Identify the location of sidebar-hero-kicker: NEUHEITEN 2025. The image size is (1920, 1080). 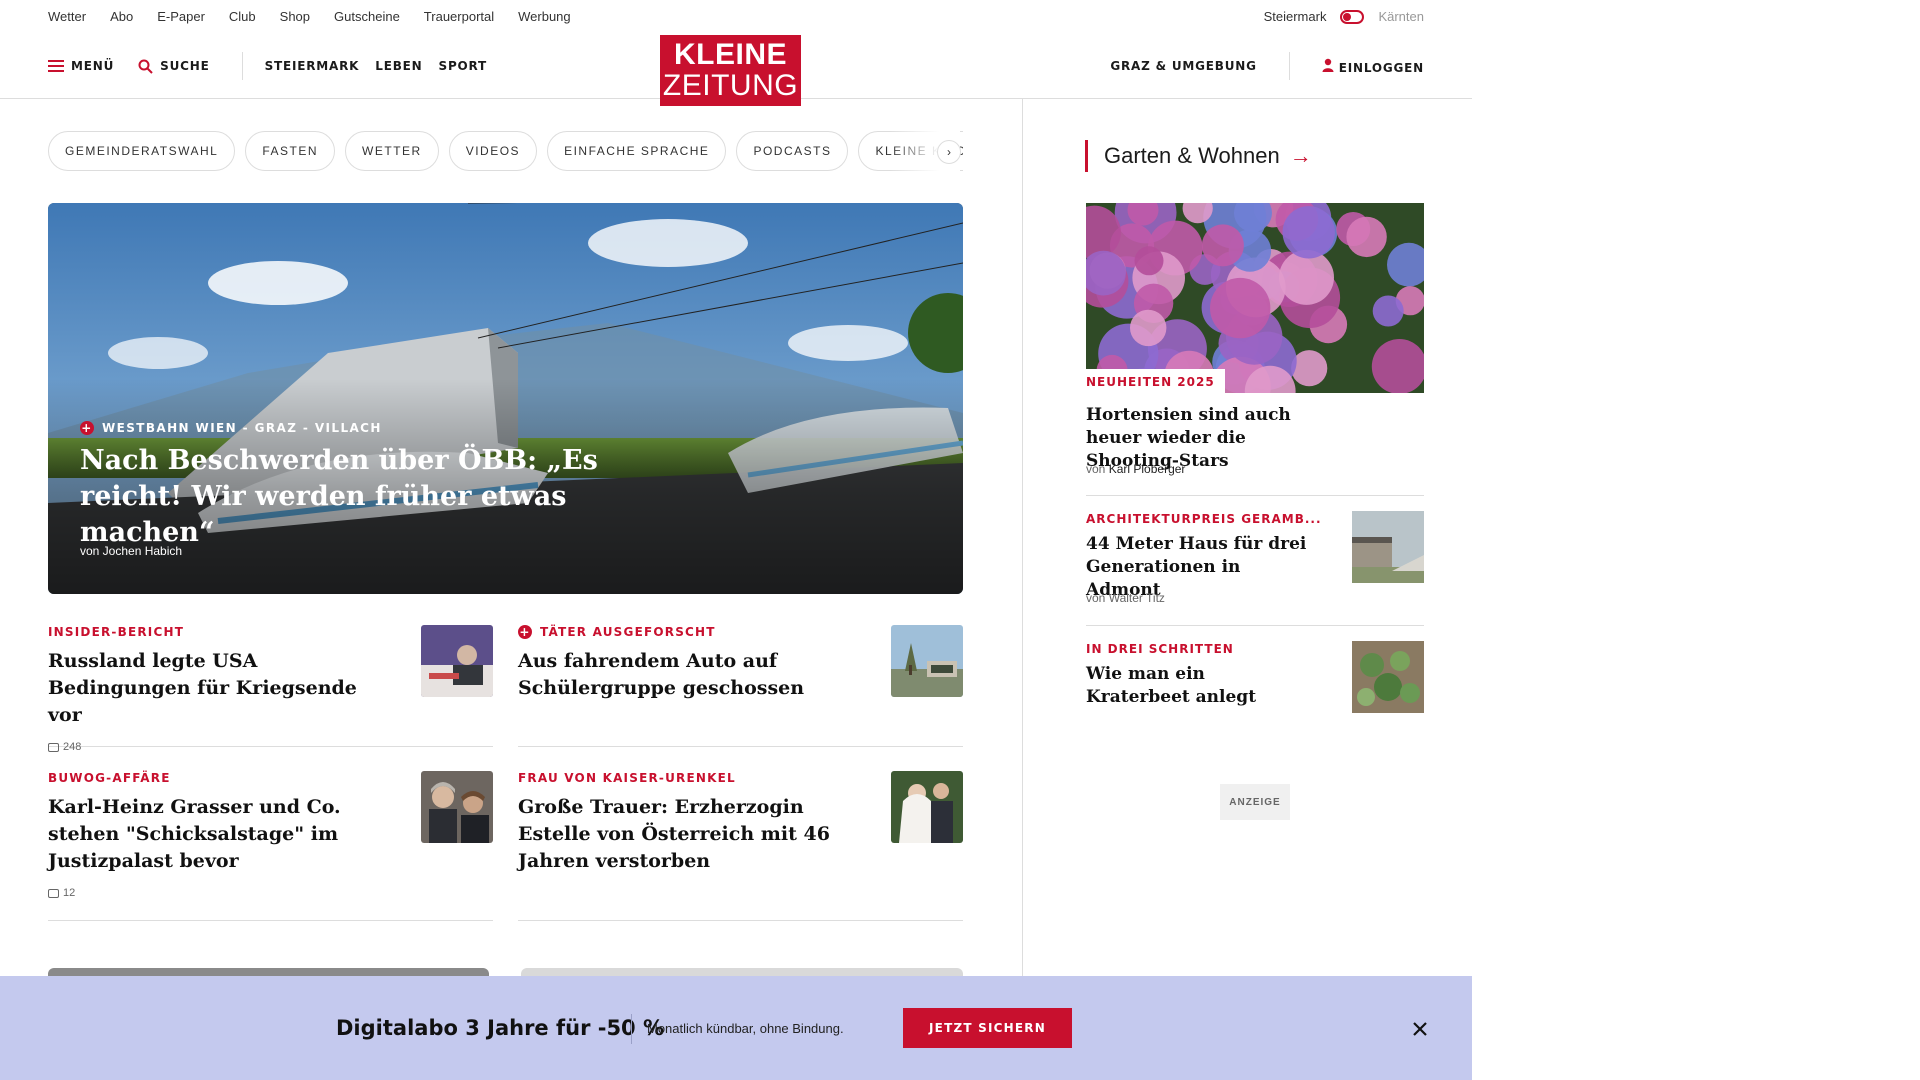
(1155, 381).